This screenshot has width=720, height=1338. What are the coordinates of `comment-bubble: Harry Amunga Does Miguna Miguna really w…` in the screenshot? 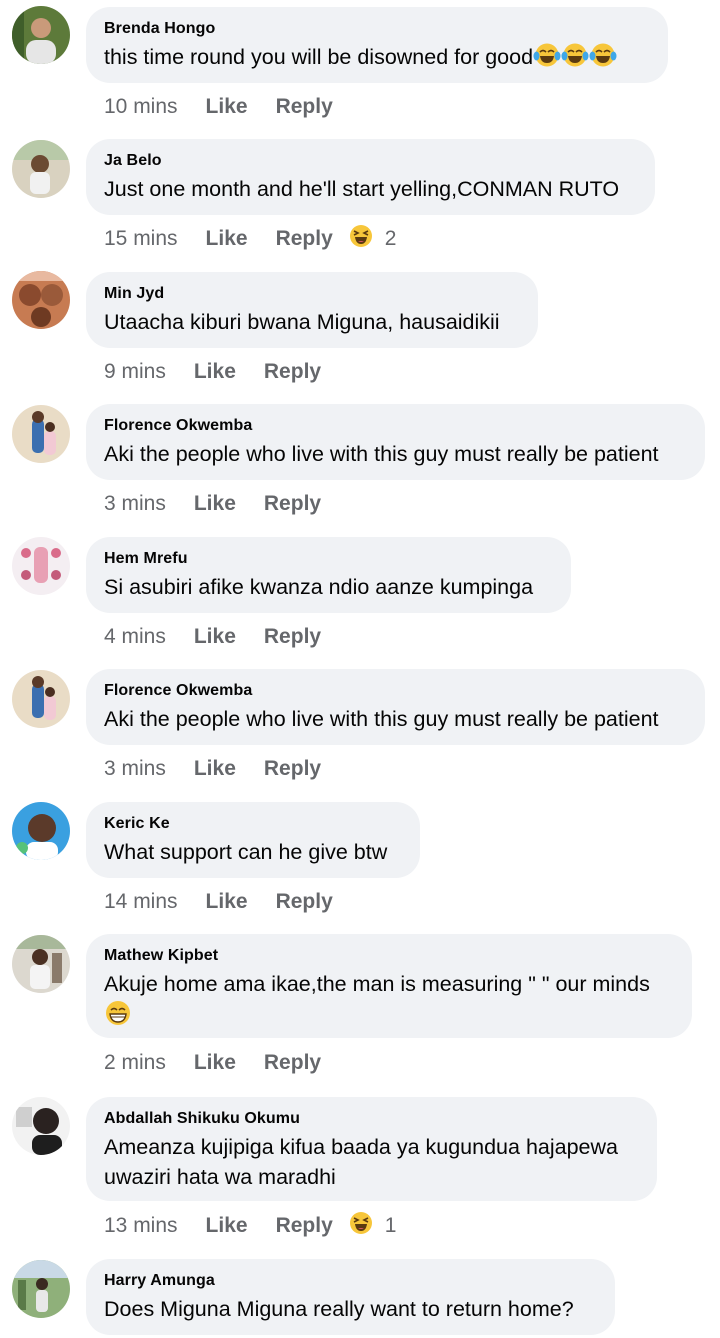 It's located at (350, 1297).